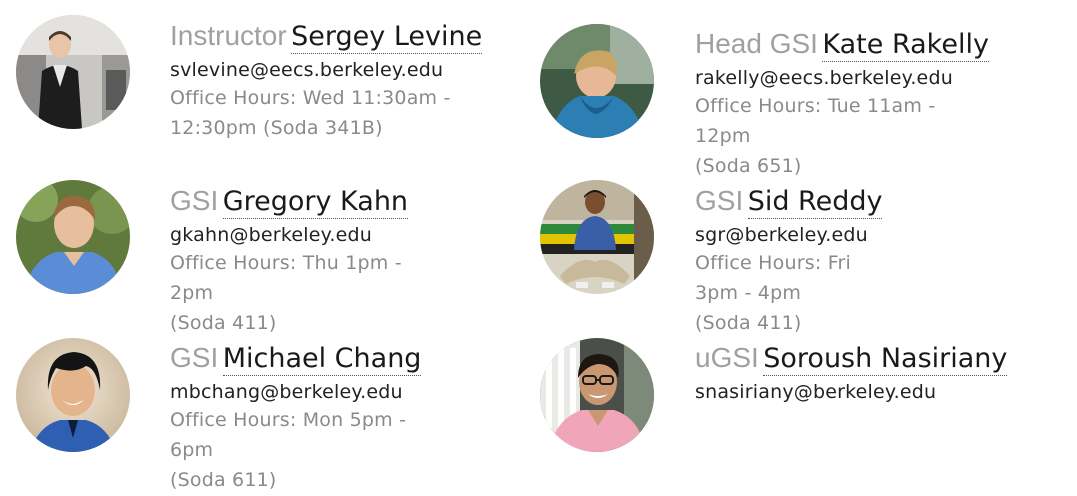 The image size is (1077, 496). I want to click on staff-email: gkahn@berkeley.edu, so click(271, 235).